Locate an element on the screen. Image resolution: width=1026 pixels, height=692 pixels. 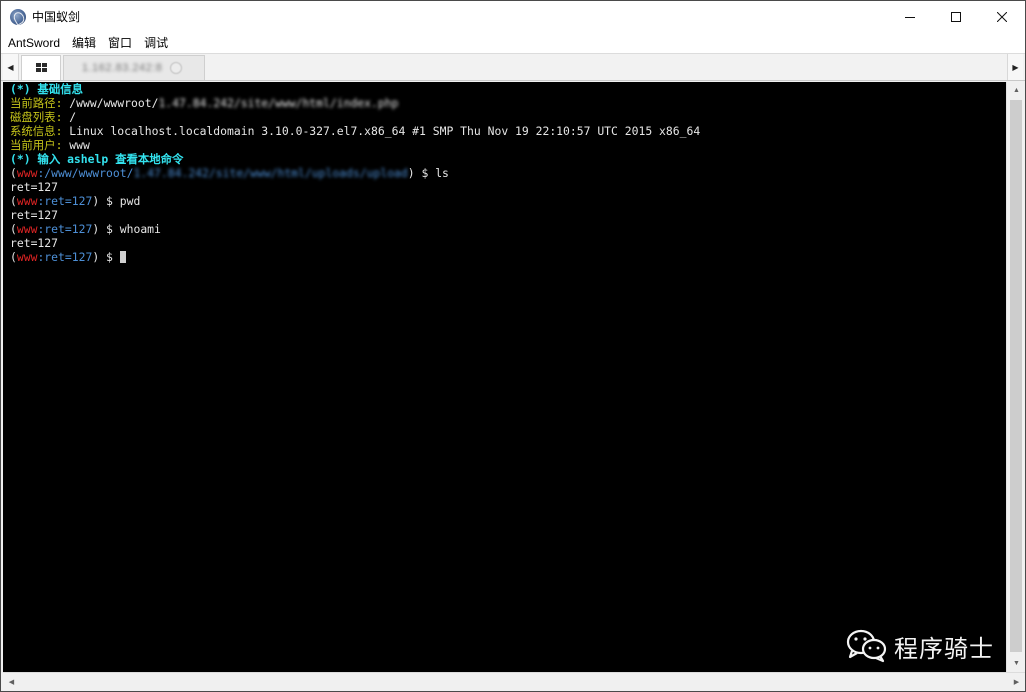
watermark-text: 程序骑士 is located at coordinates (944, 648).